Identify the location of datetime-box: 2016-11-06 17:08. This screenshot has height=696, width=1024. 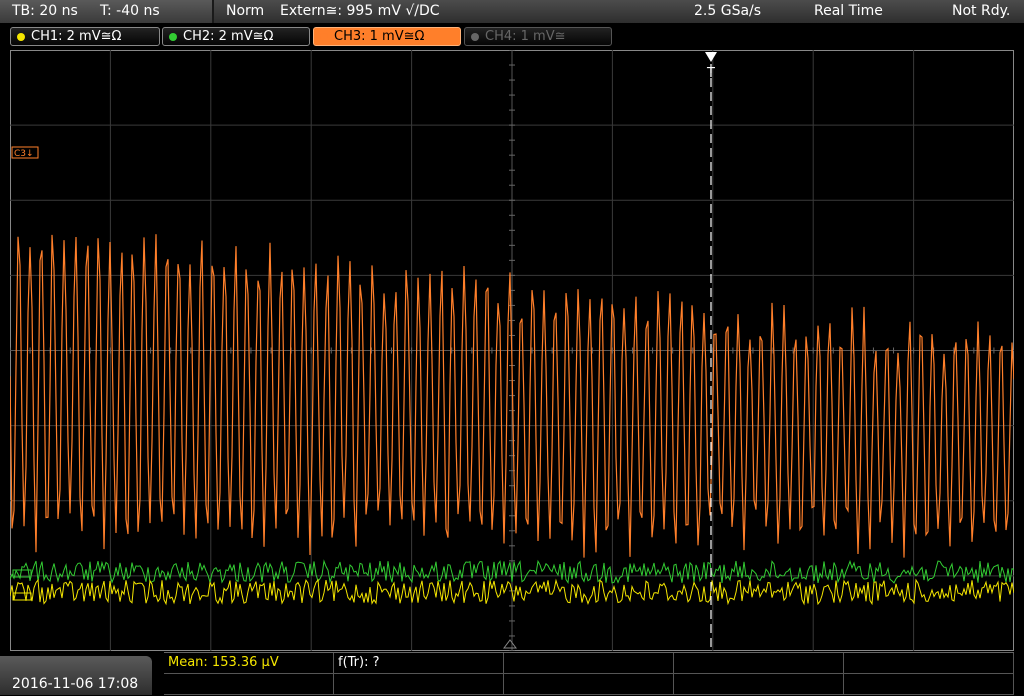
(76, 675).